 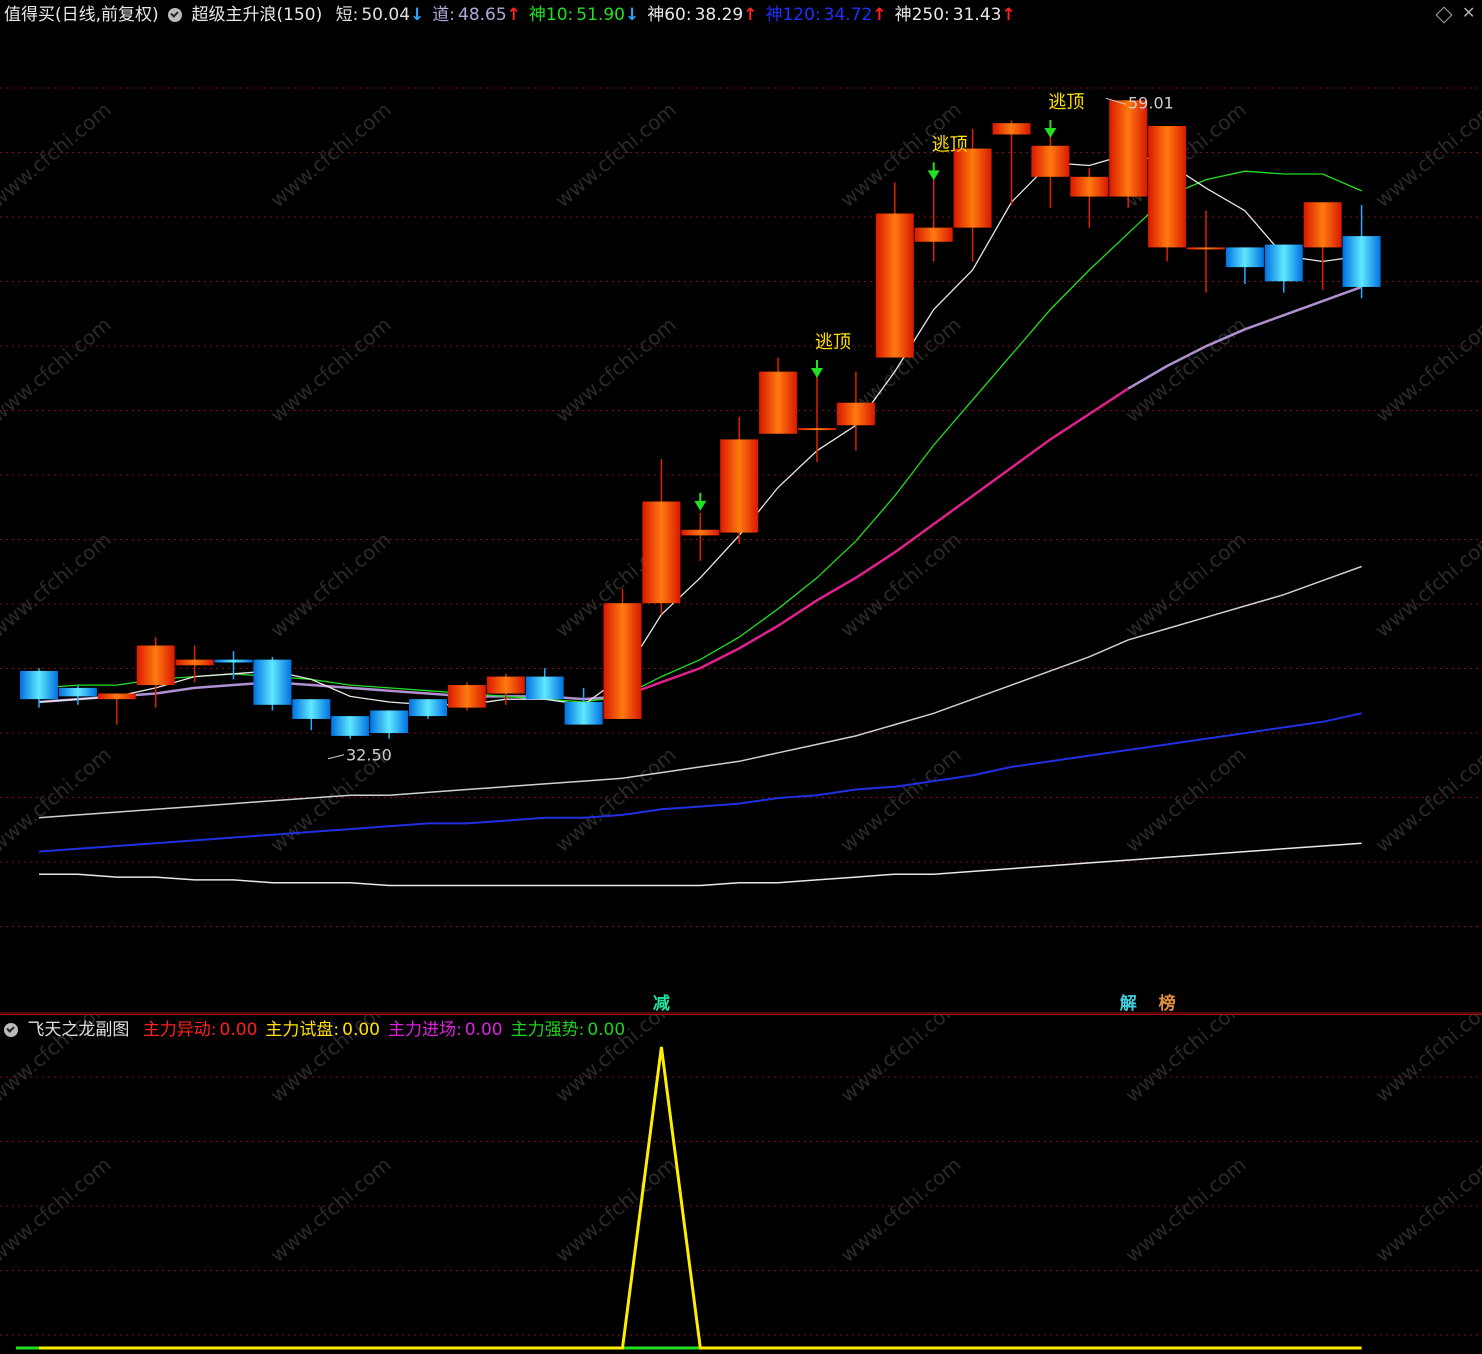 What do you see at coordinates (347, 15) in the screenshot?
I see `main-header-label: 短:` at bounding box center [347, 15].